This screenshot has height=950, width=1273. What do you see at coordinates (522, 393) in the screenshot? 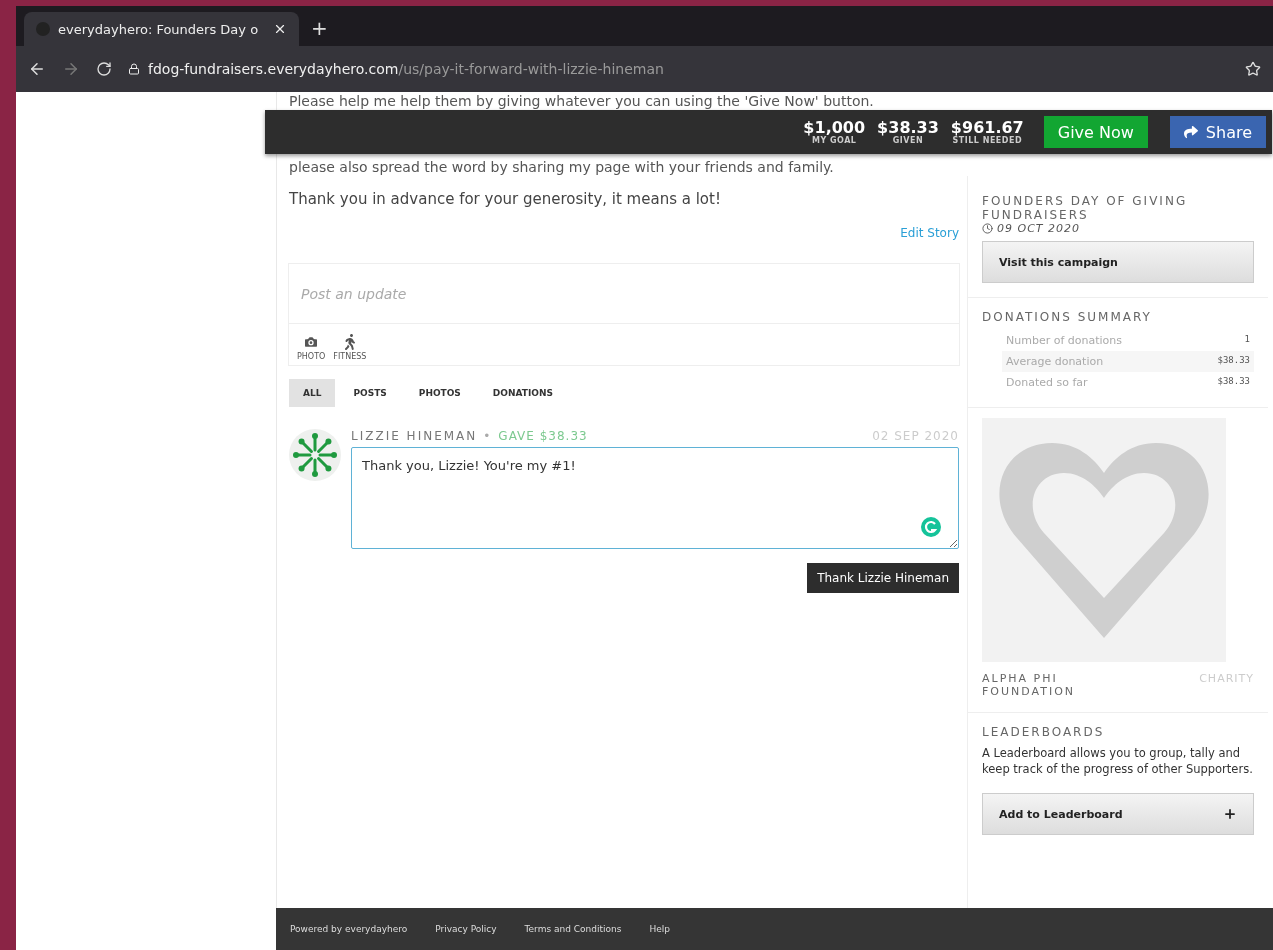
I see `feed-tab: DONATIONS` at bounding box center [522, 393].